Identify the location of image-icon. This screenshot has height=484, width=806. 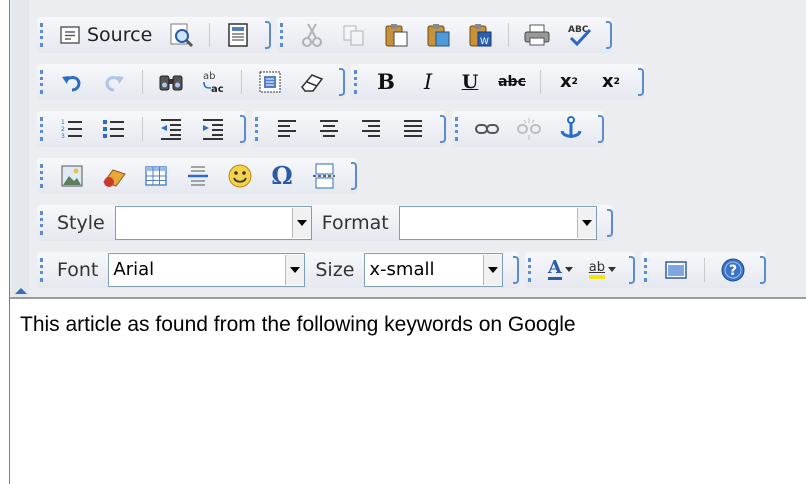
(72, 175).